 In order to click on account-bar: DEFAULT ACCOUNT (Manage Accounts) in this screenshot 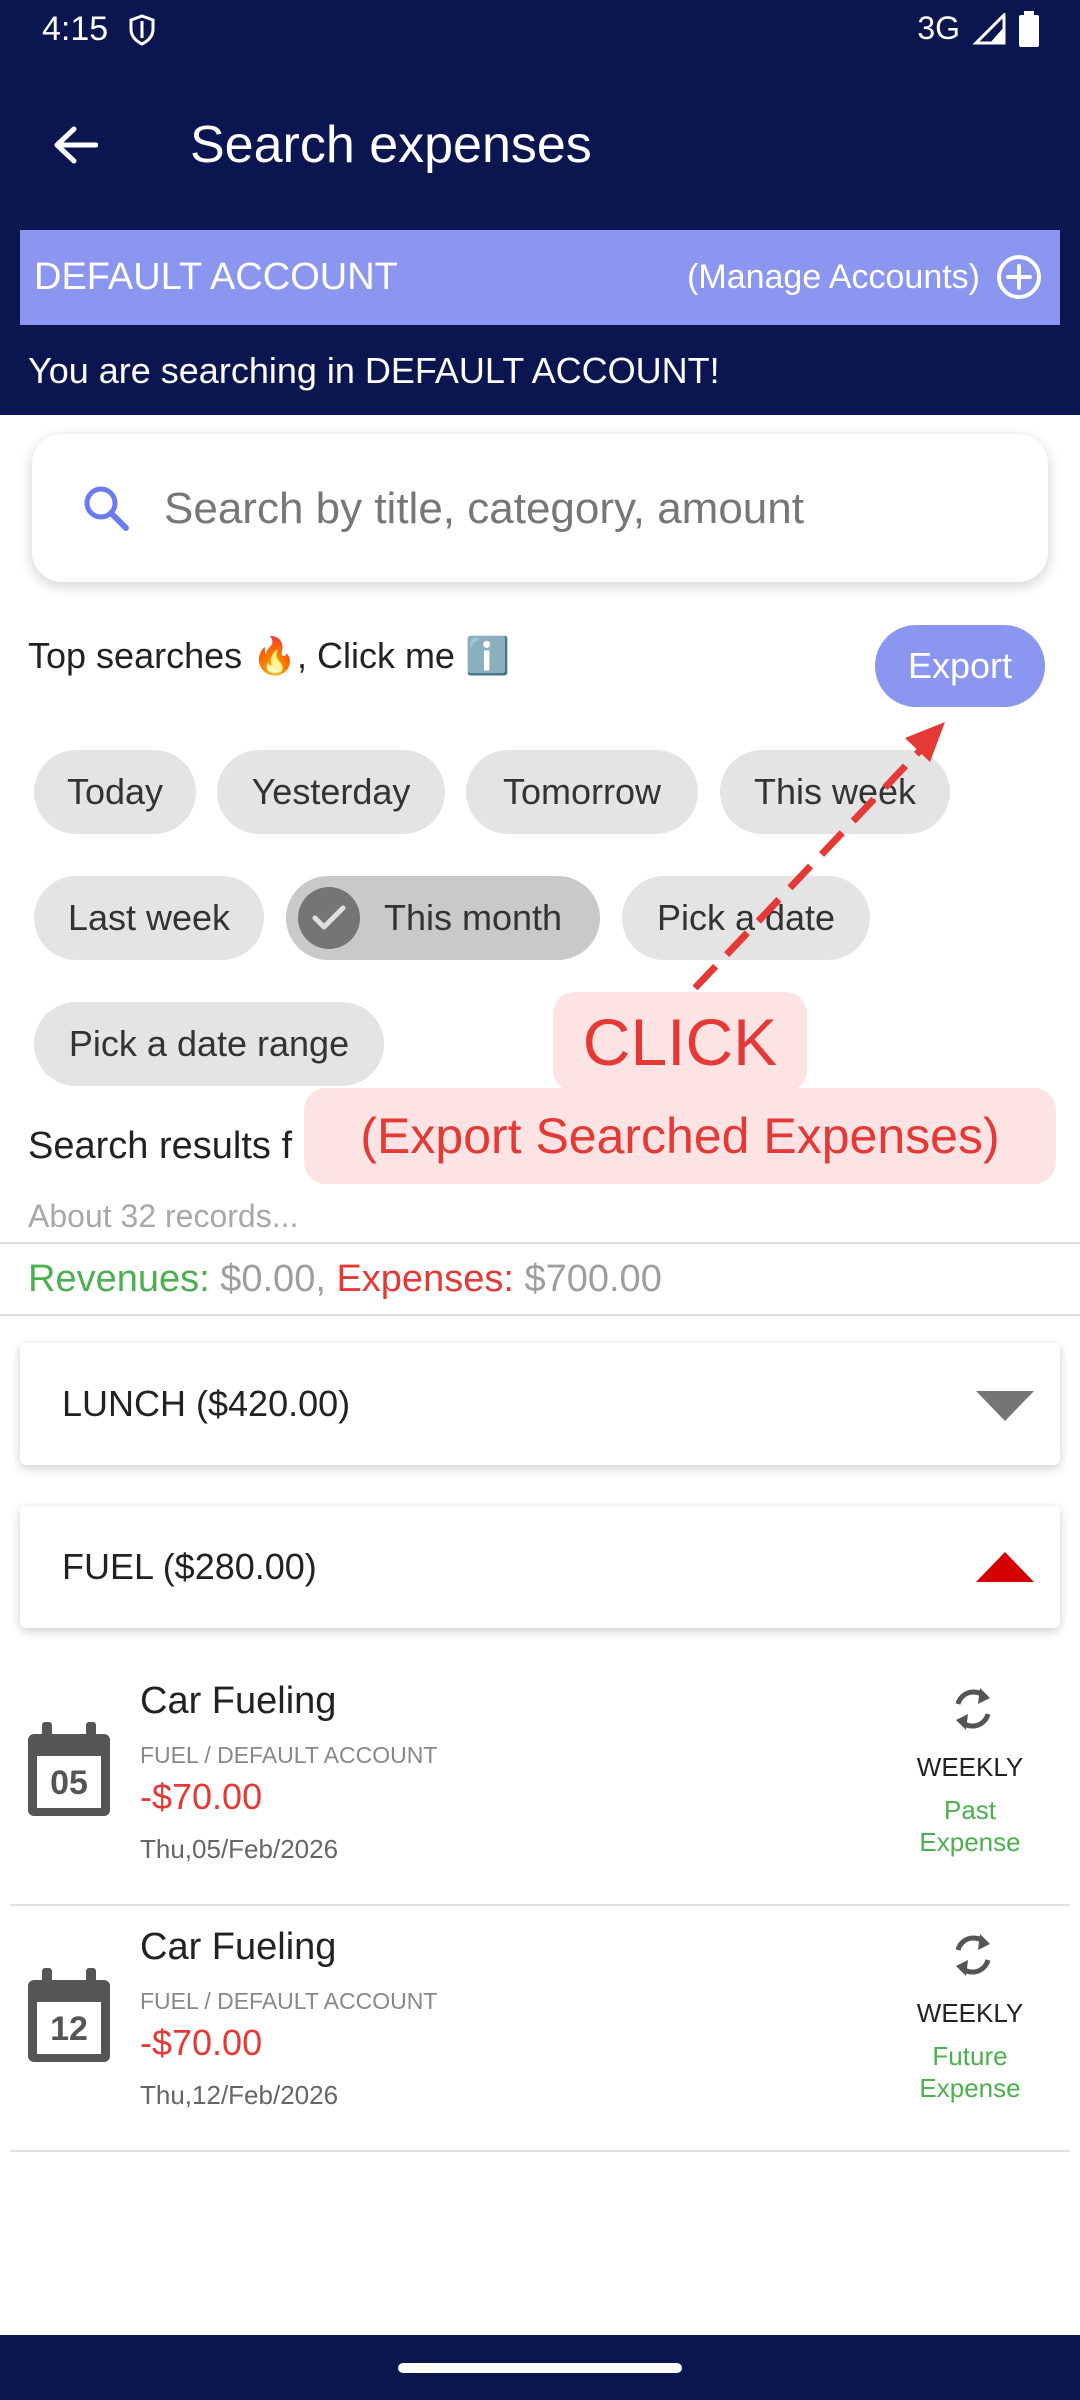, I will do `click(540, 277)`.